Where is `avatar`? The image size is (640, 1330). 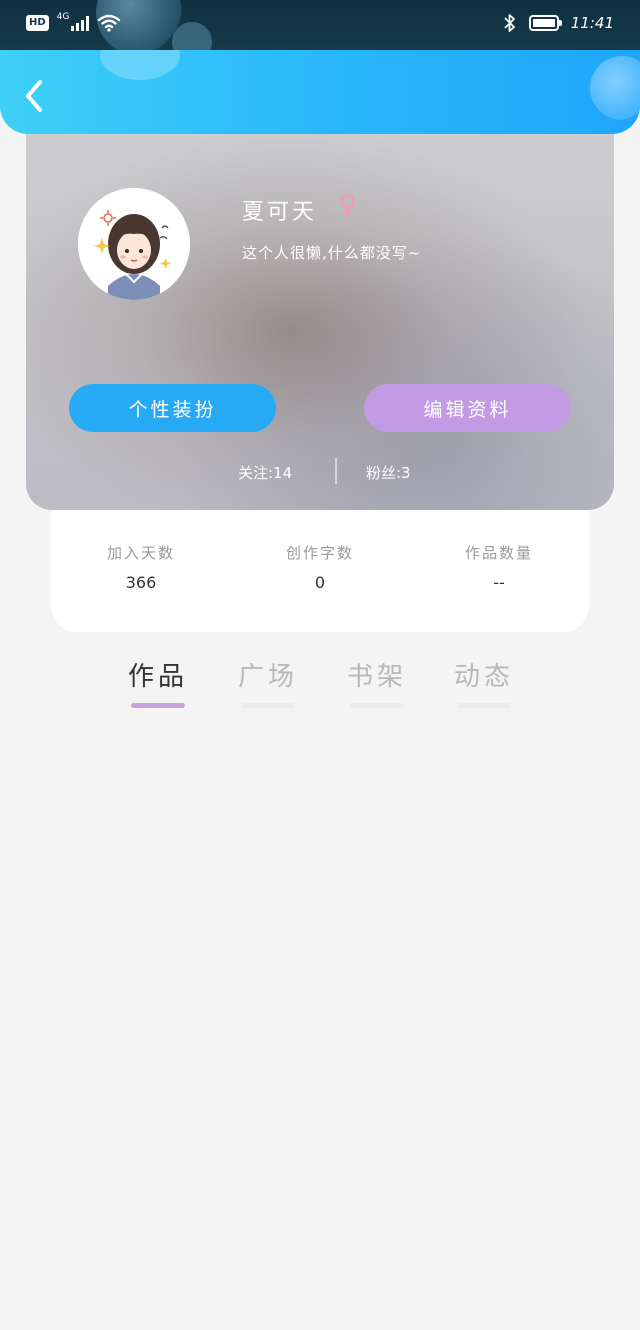
avatar is located at coordinates (134, 244).